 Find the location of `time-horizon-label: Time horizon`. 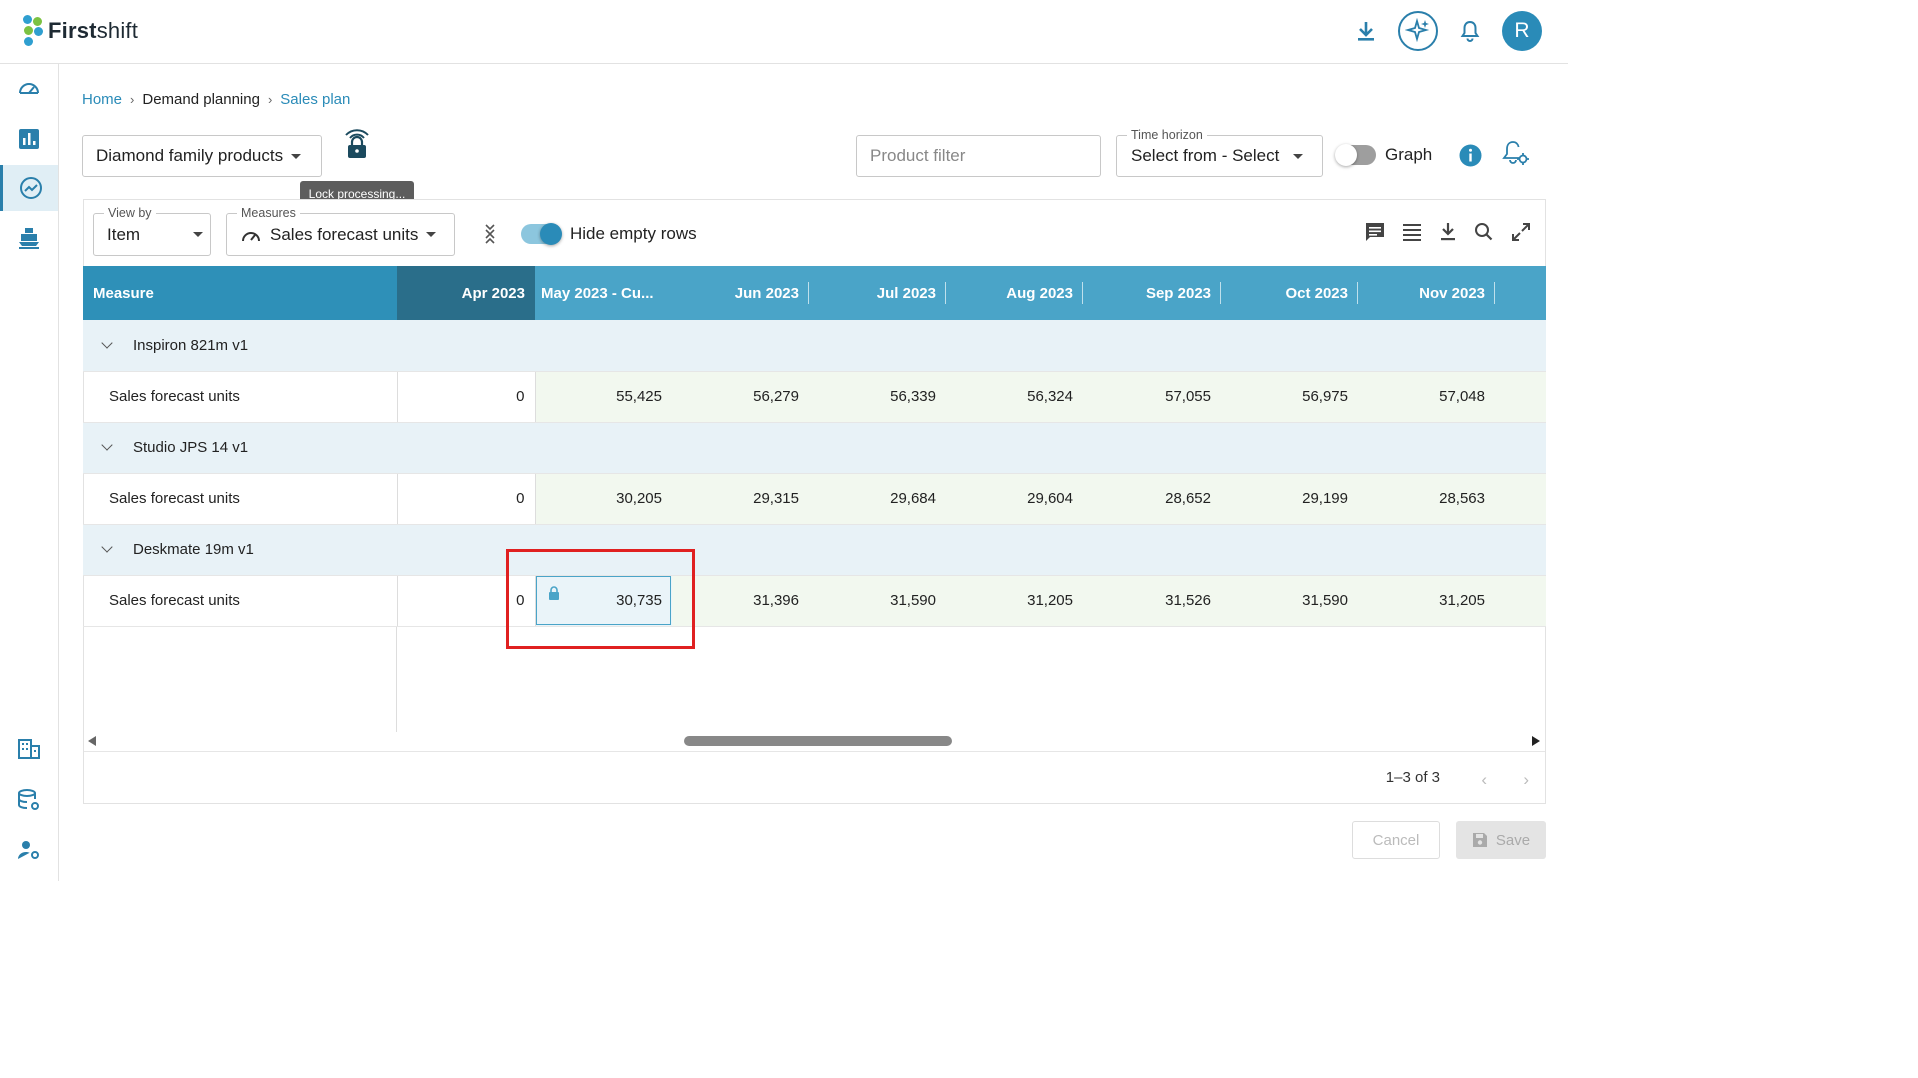

time-horizon-label: Time horizon is located at coordinates (1167, 135).